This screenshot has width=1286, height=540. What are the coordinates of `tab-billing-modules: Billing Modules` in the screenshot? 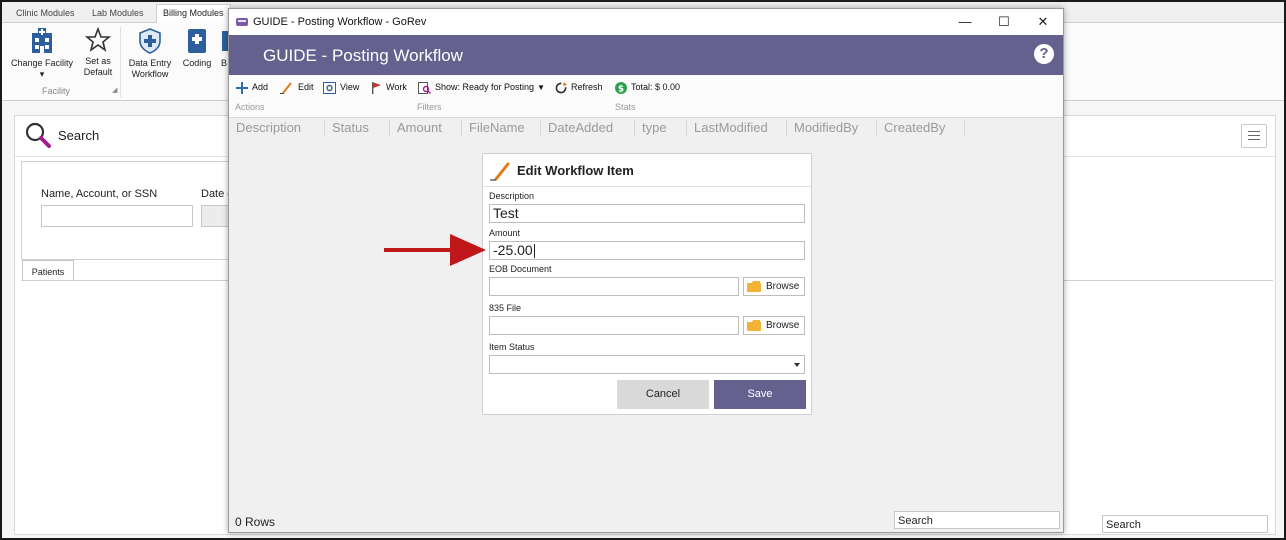 It's located at (193, 13).